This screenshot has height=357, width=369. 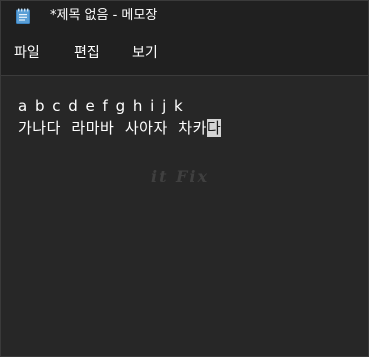 I want to click on menu-file: 파일, so click(x=27, y=53).